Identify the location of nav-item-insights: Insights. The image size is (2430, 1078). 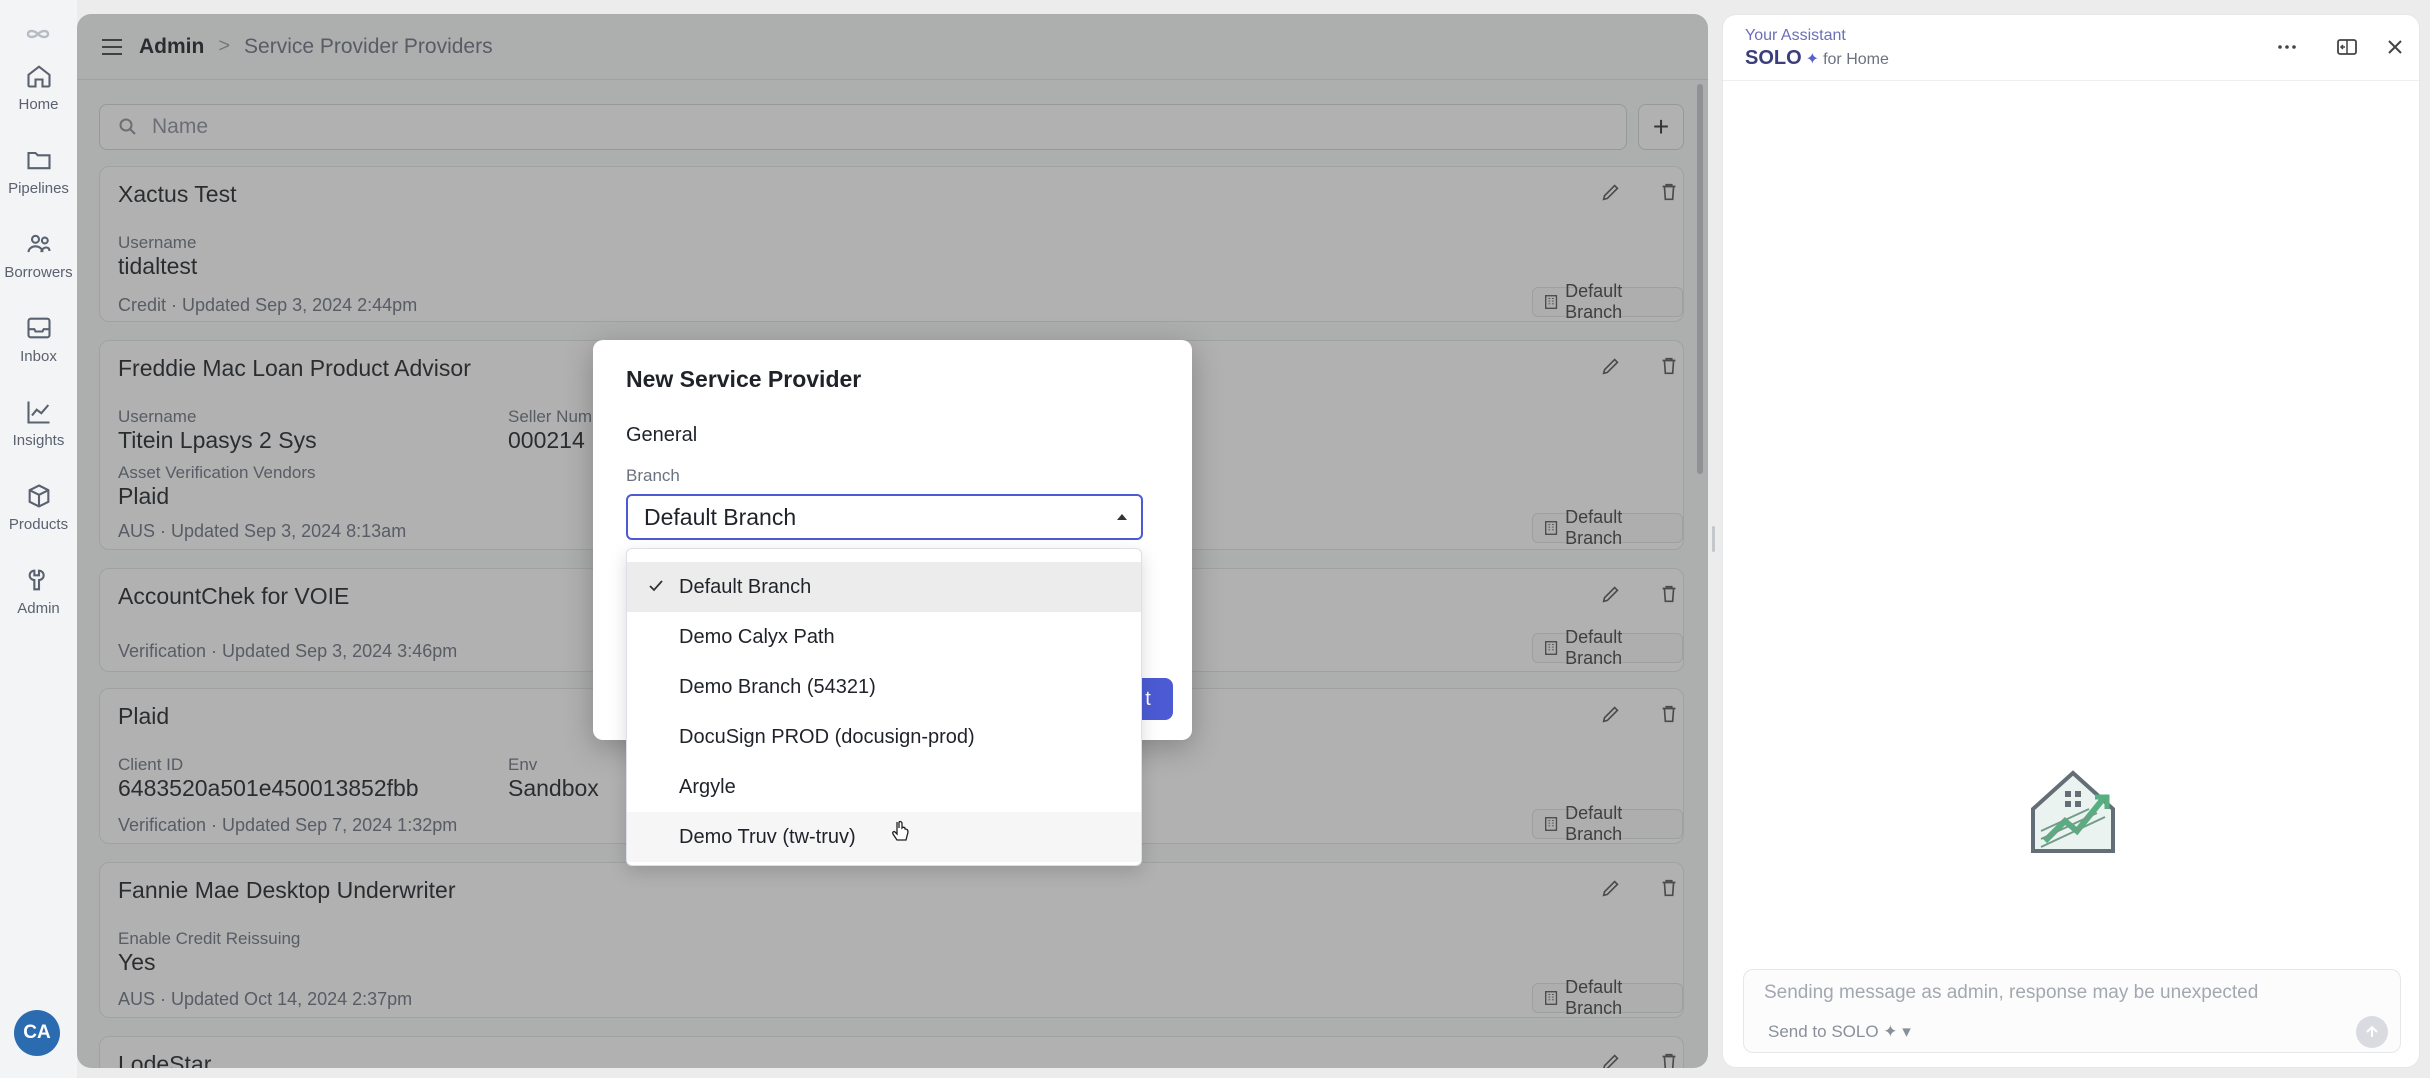
(38, 423).